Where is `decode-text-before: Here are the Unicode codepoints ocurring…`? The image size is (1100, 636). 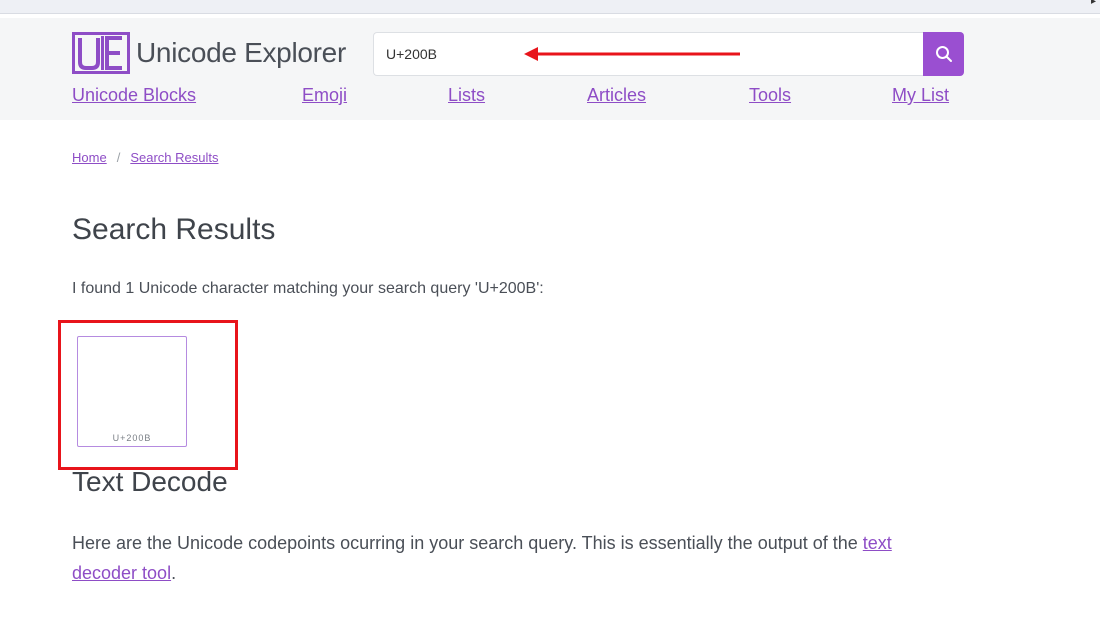
decode-text-before: Here are the Unicode codepoints ocurring… is located at coordinates (467, 543).